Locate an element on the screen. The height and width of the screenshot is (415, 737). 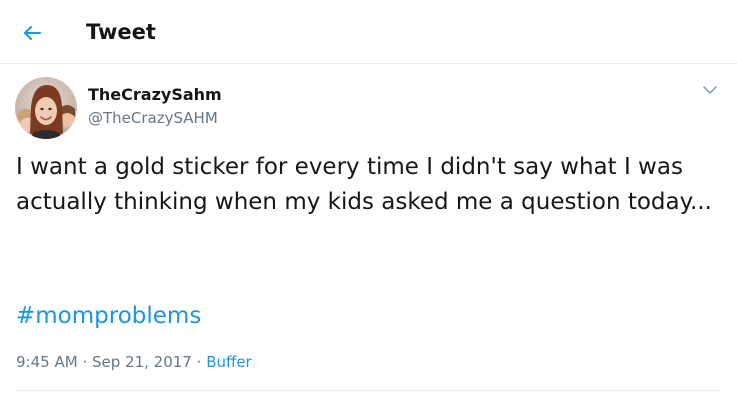
divider is located at coordinates (368, 390).